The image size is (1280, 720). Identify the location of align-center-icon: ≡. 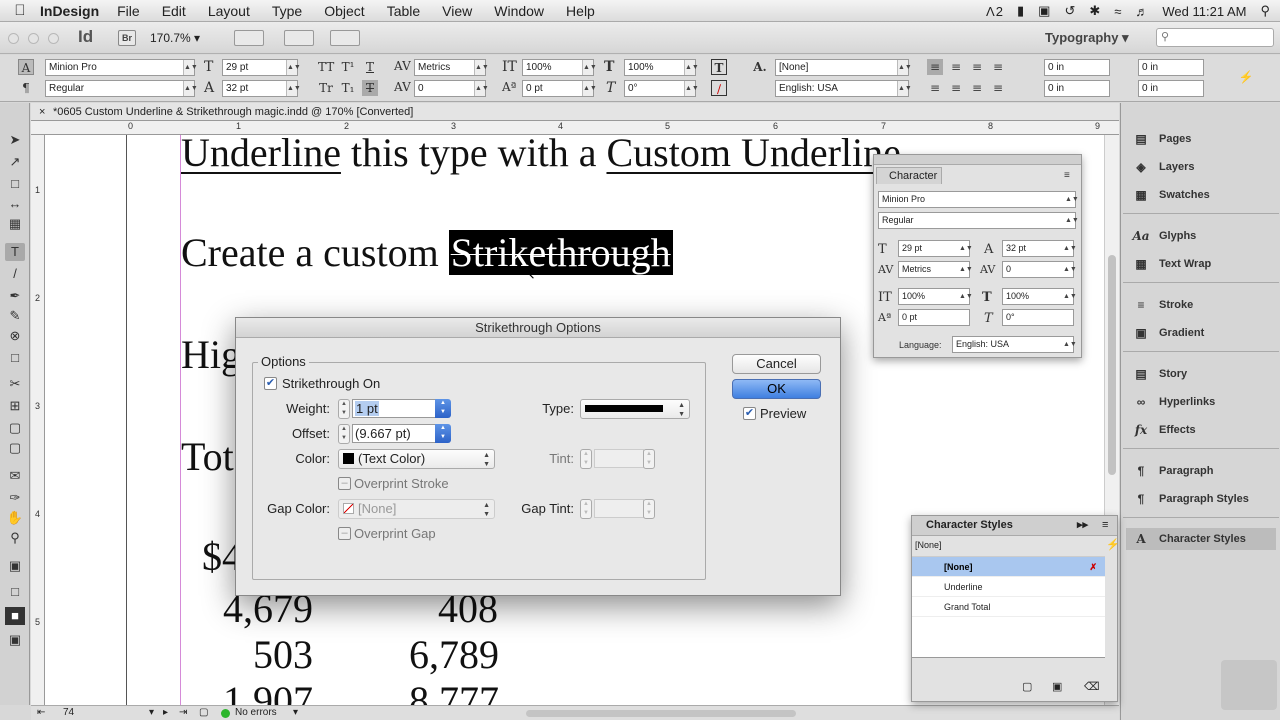
(956, 67).